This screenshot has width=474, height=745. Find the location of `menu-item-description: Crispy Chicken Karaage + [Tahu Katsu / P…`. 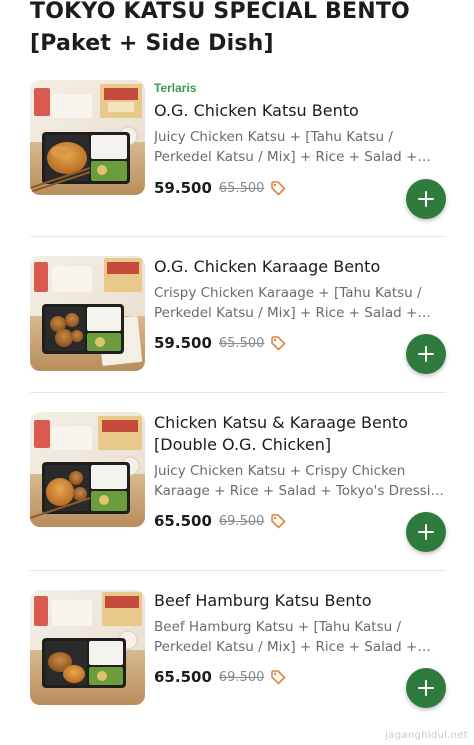

menu-item-description: Crispy Chicken Karaage + [Tahu Katsu / P… is located at coordinates (288, 303).